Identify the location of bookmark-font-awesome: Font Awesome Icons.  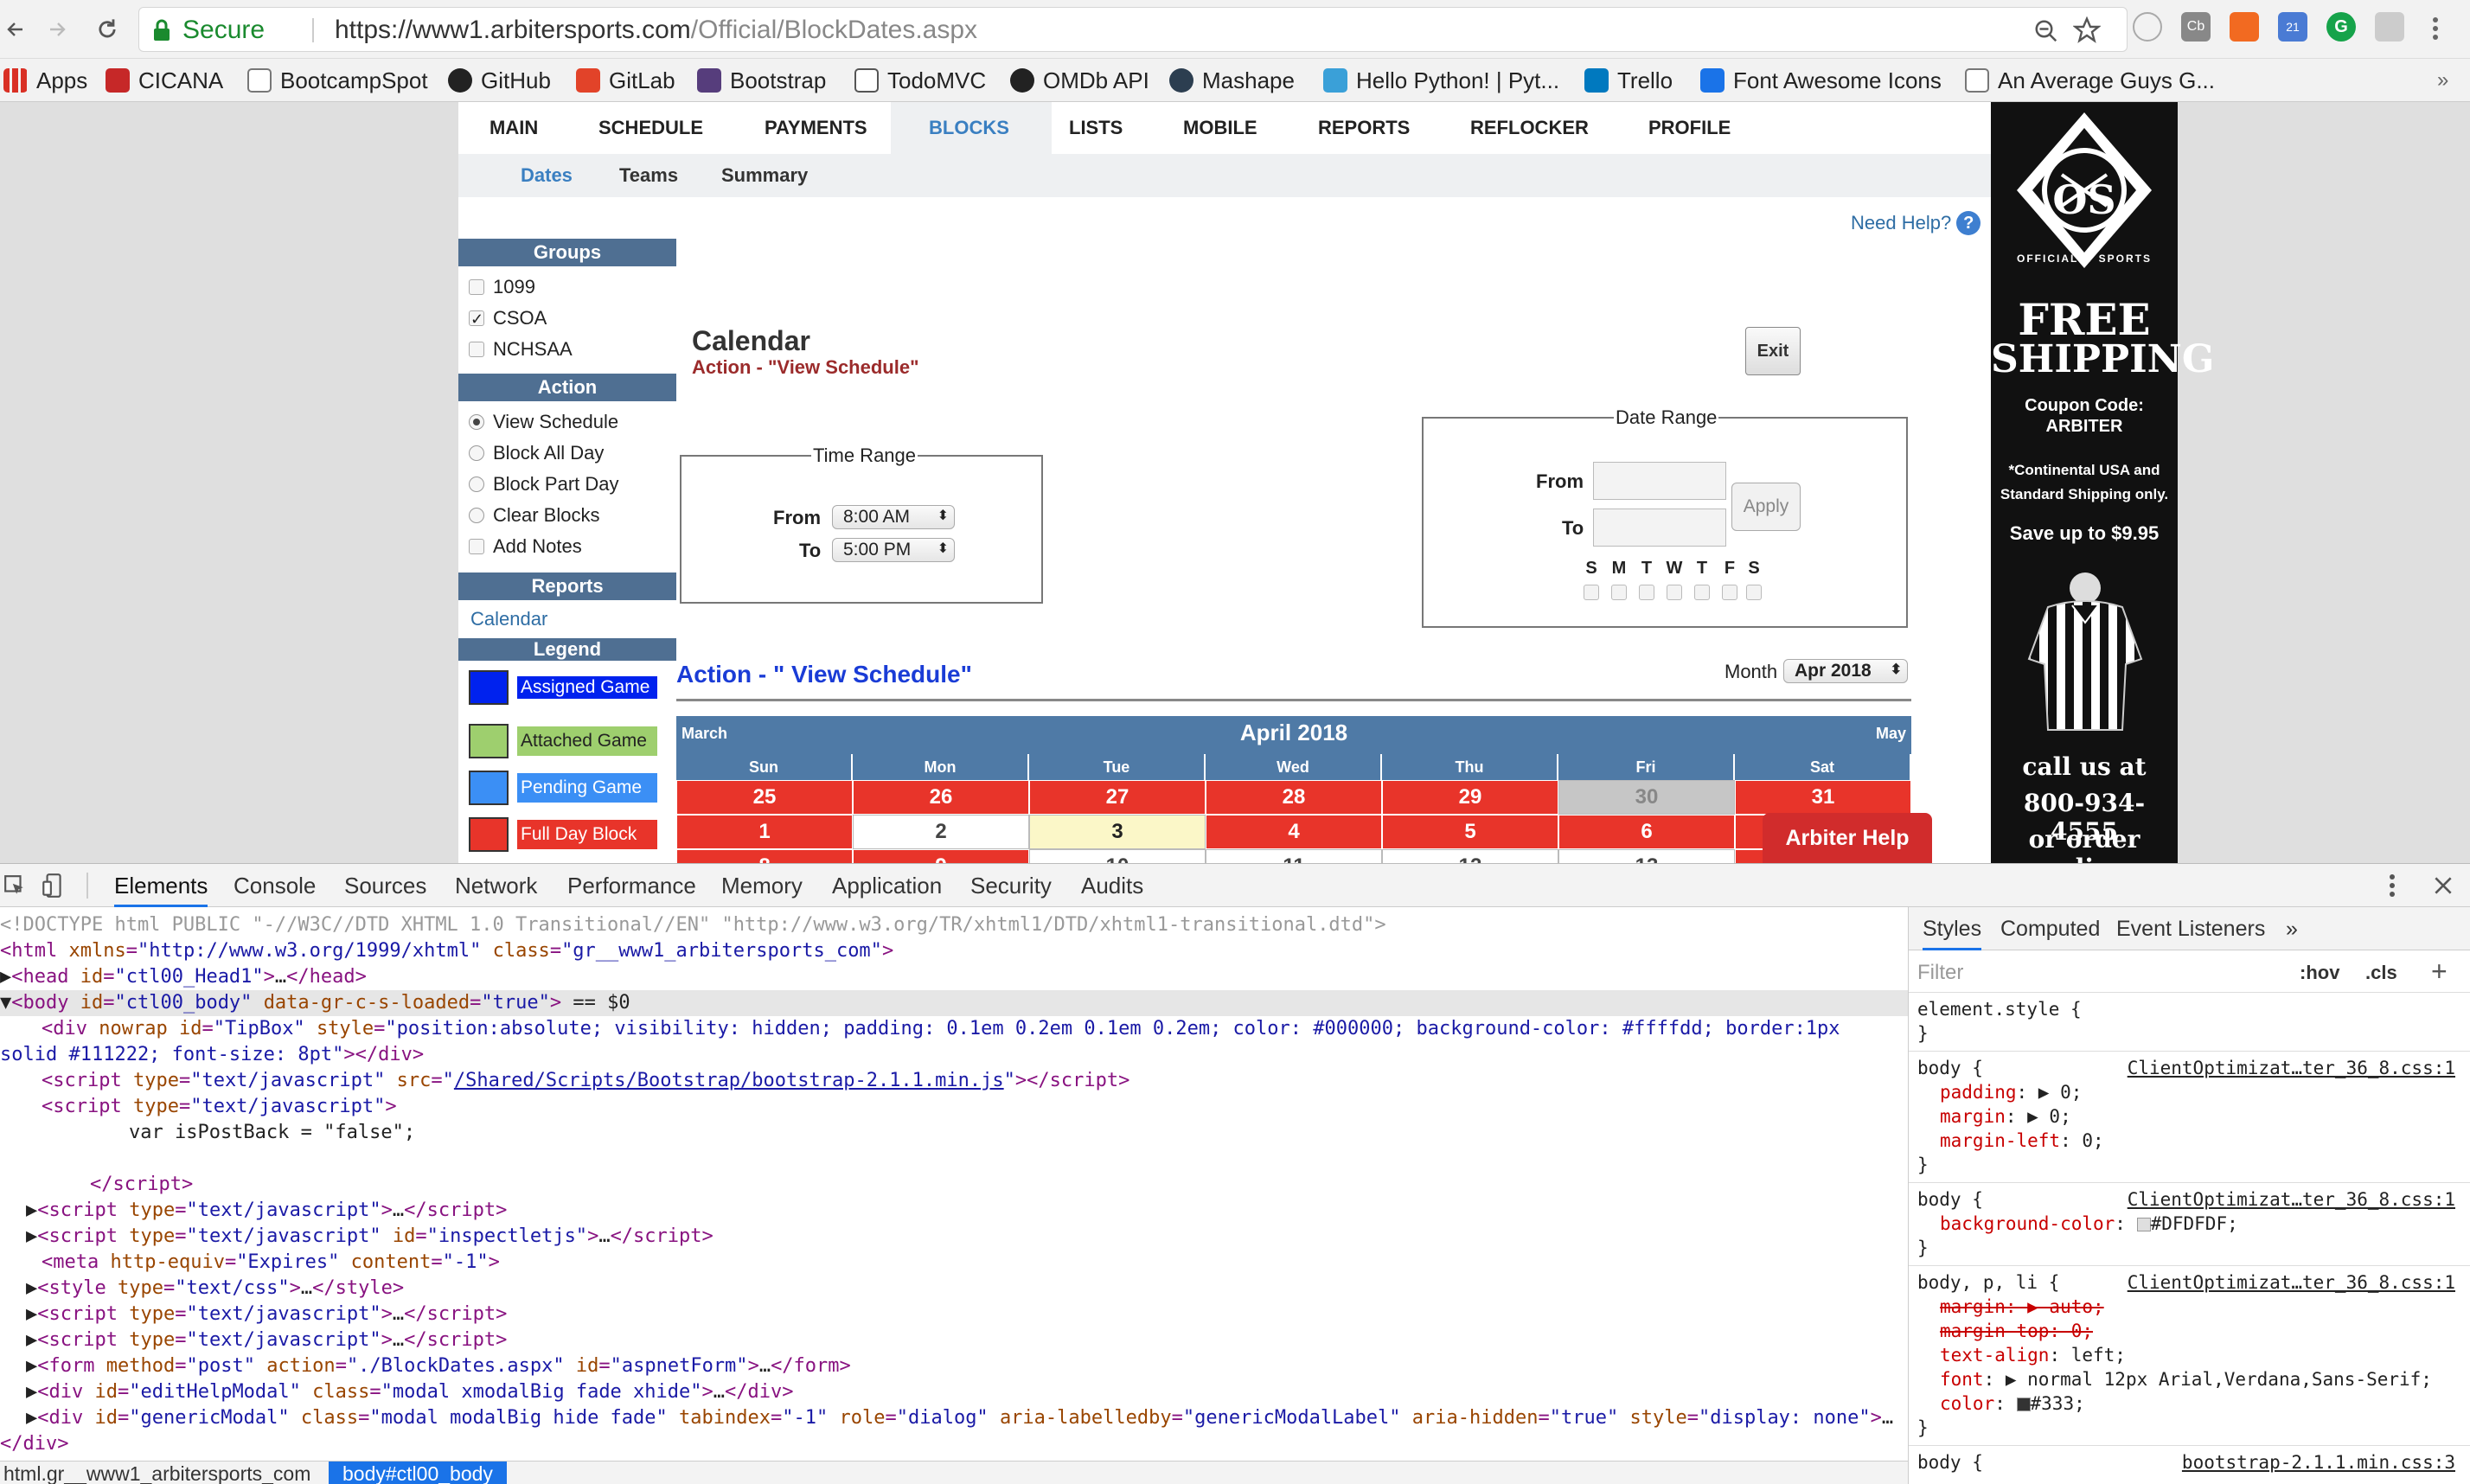
(1821, 80).